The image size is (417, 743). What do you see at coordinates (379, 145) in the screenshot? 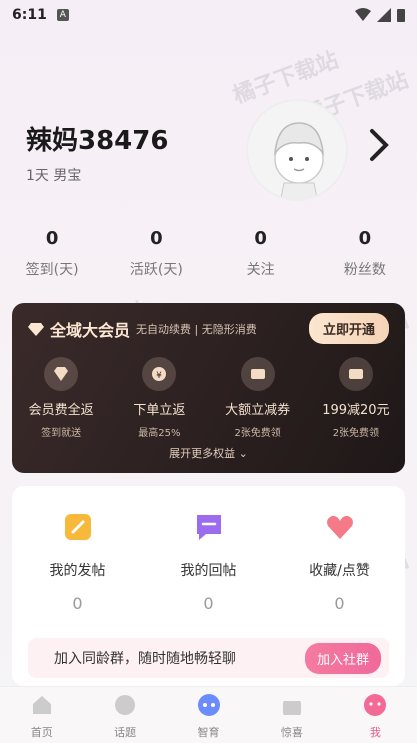
I see `chevron-right-icon` at bounding box center [379, 145].